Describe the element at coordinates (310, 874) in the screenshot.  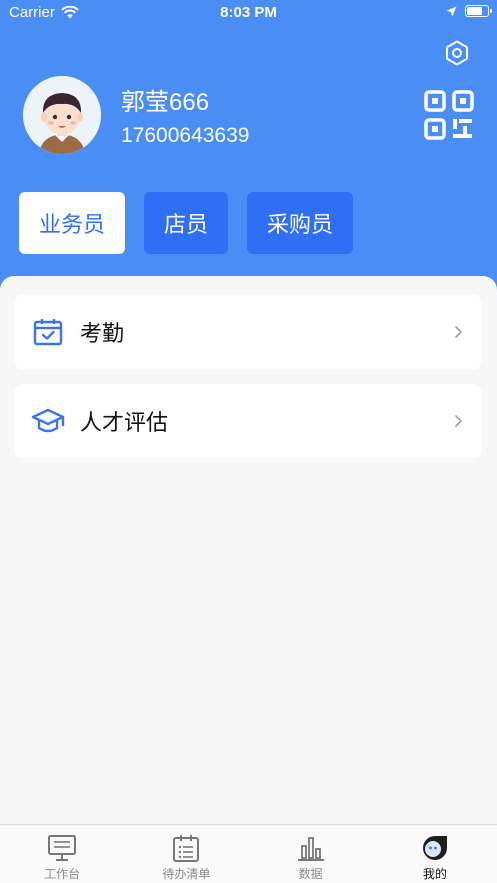
I see `tab-label: 数据` at that location.